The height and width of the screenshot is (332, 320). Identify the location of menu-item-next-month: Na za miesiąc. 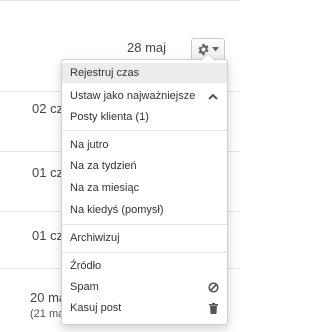
(144, 188).